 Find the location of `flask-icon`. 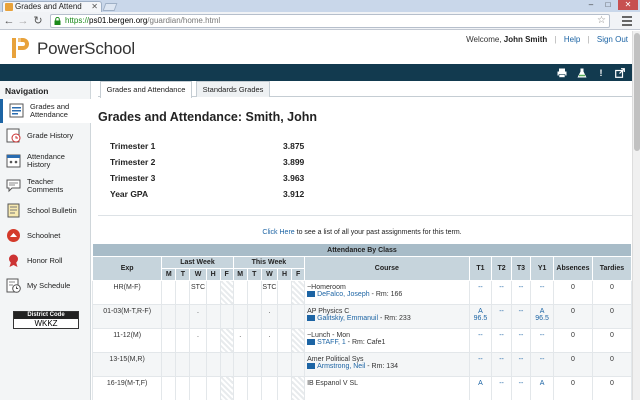

flask-icon is located at coordinates (582, 73).